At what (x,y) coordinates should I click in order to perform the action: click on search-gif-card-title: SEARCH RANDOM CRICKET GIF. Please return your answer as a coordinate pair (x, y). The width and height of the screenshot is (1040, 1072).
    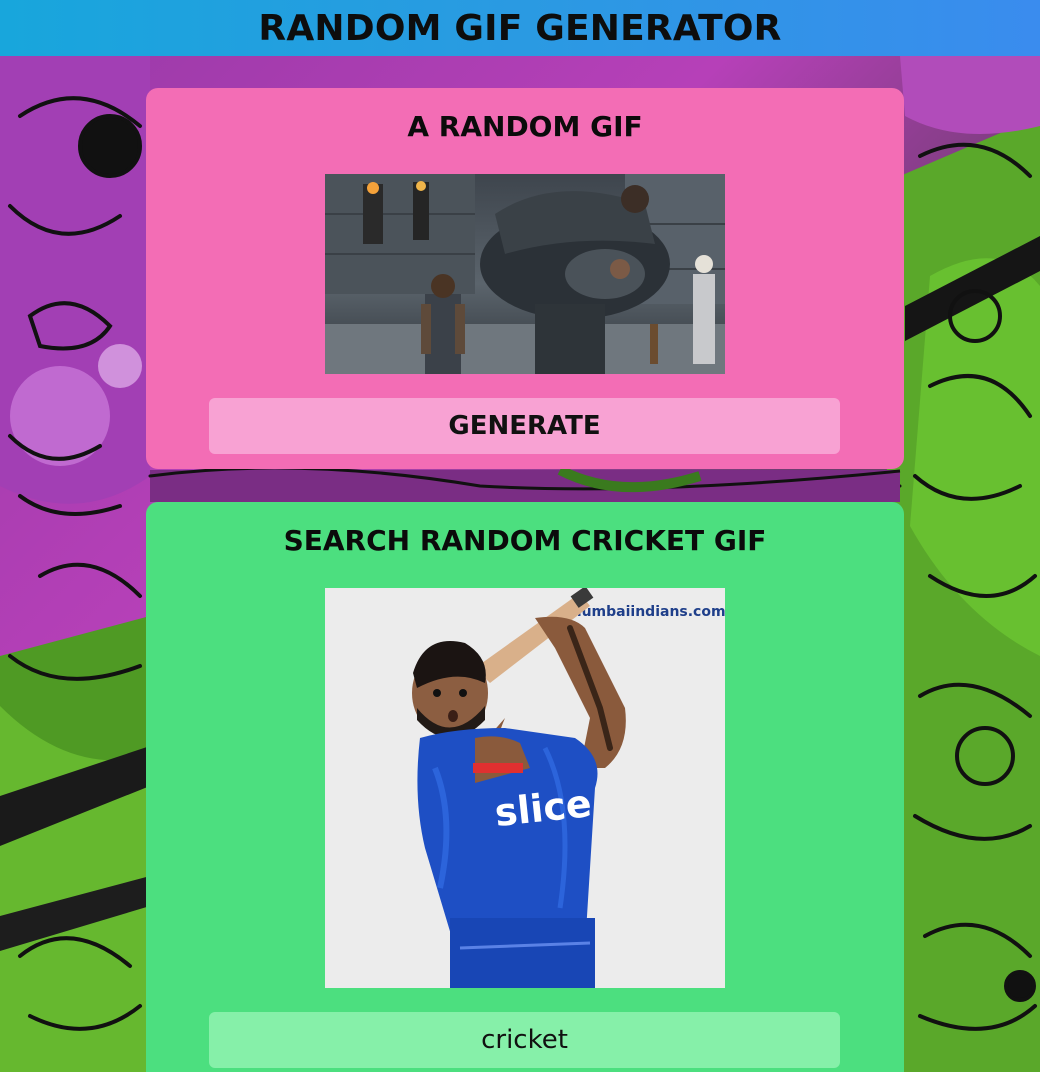
    Looking at the image, I should click on (525, 540).